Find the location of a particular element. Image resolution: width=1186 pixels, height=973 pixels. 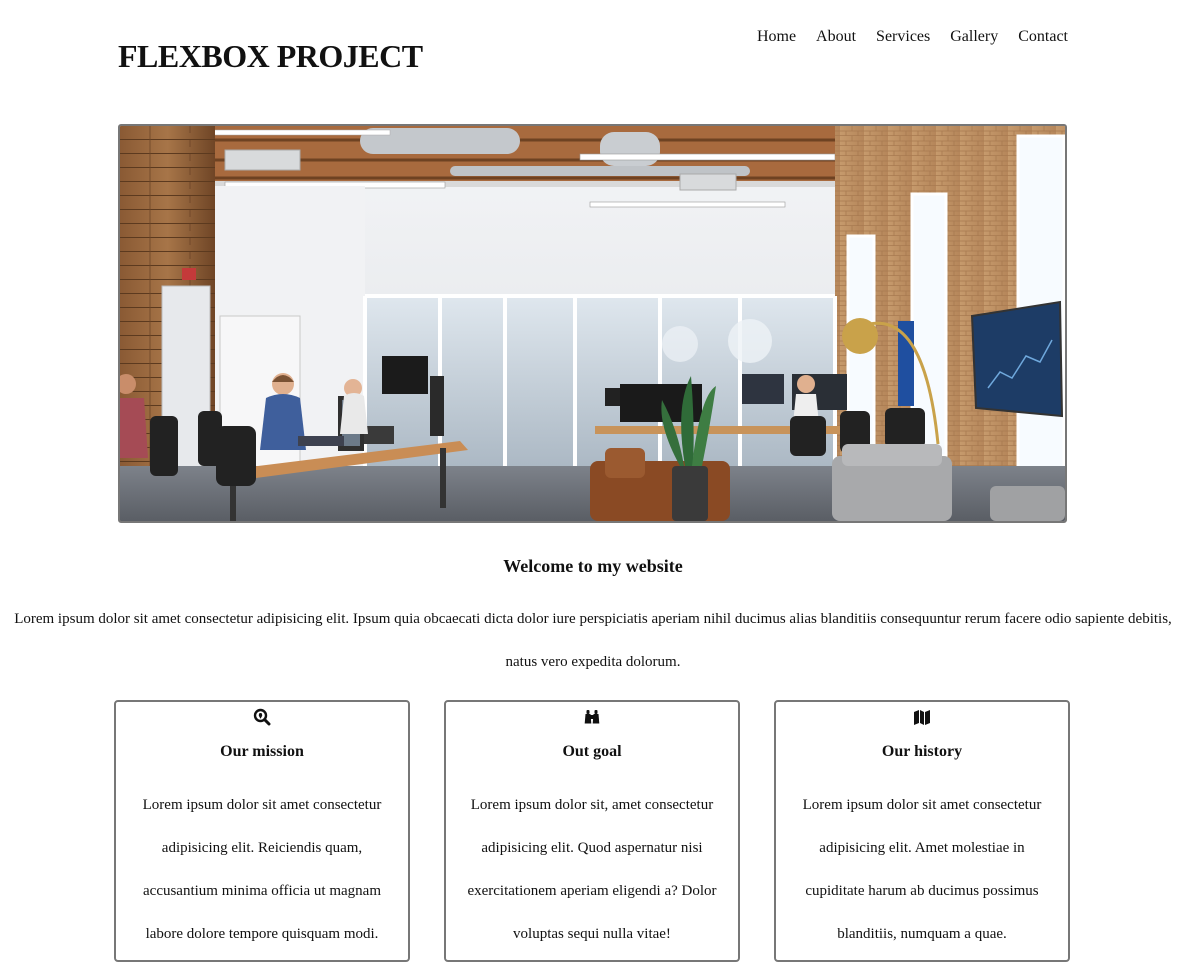

binoculars-icon is located at coordinates (592, 717).